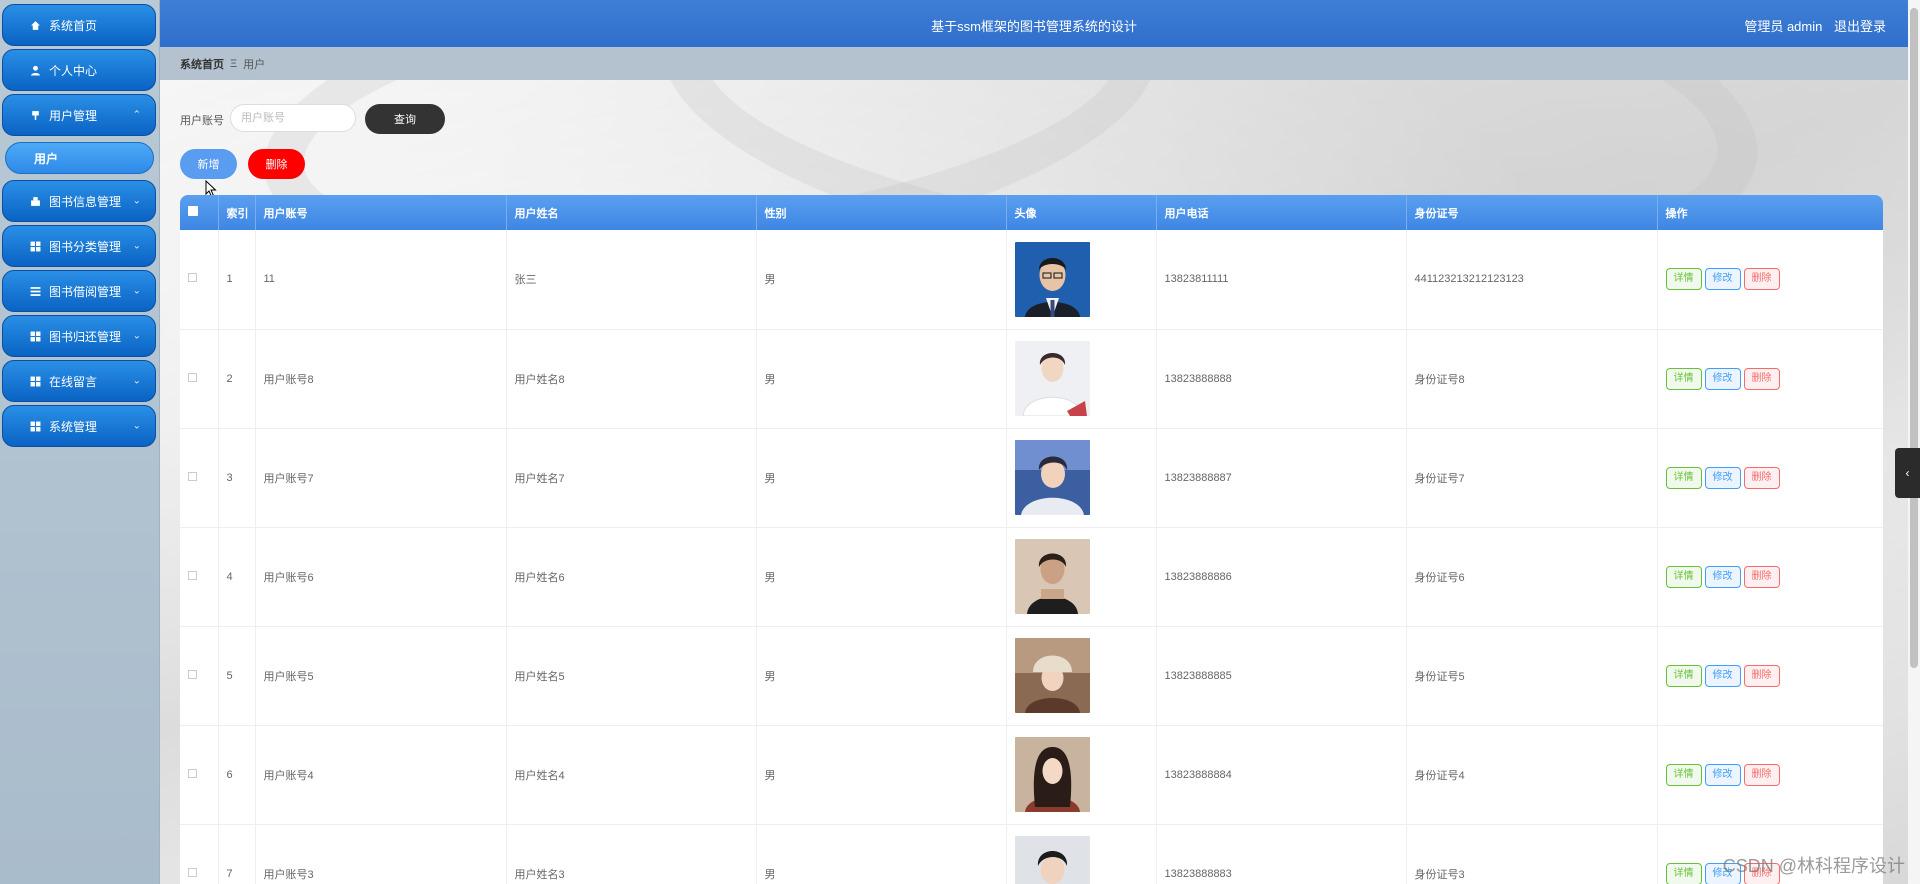 The image size is (1920, 884). Describe the element at coordinates (1914, 338) in the screenshot. I see `scrollbar-thumb` at that location.